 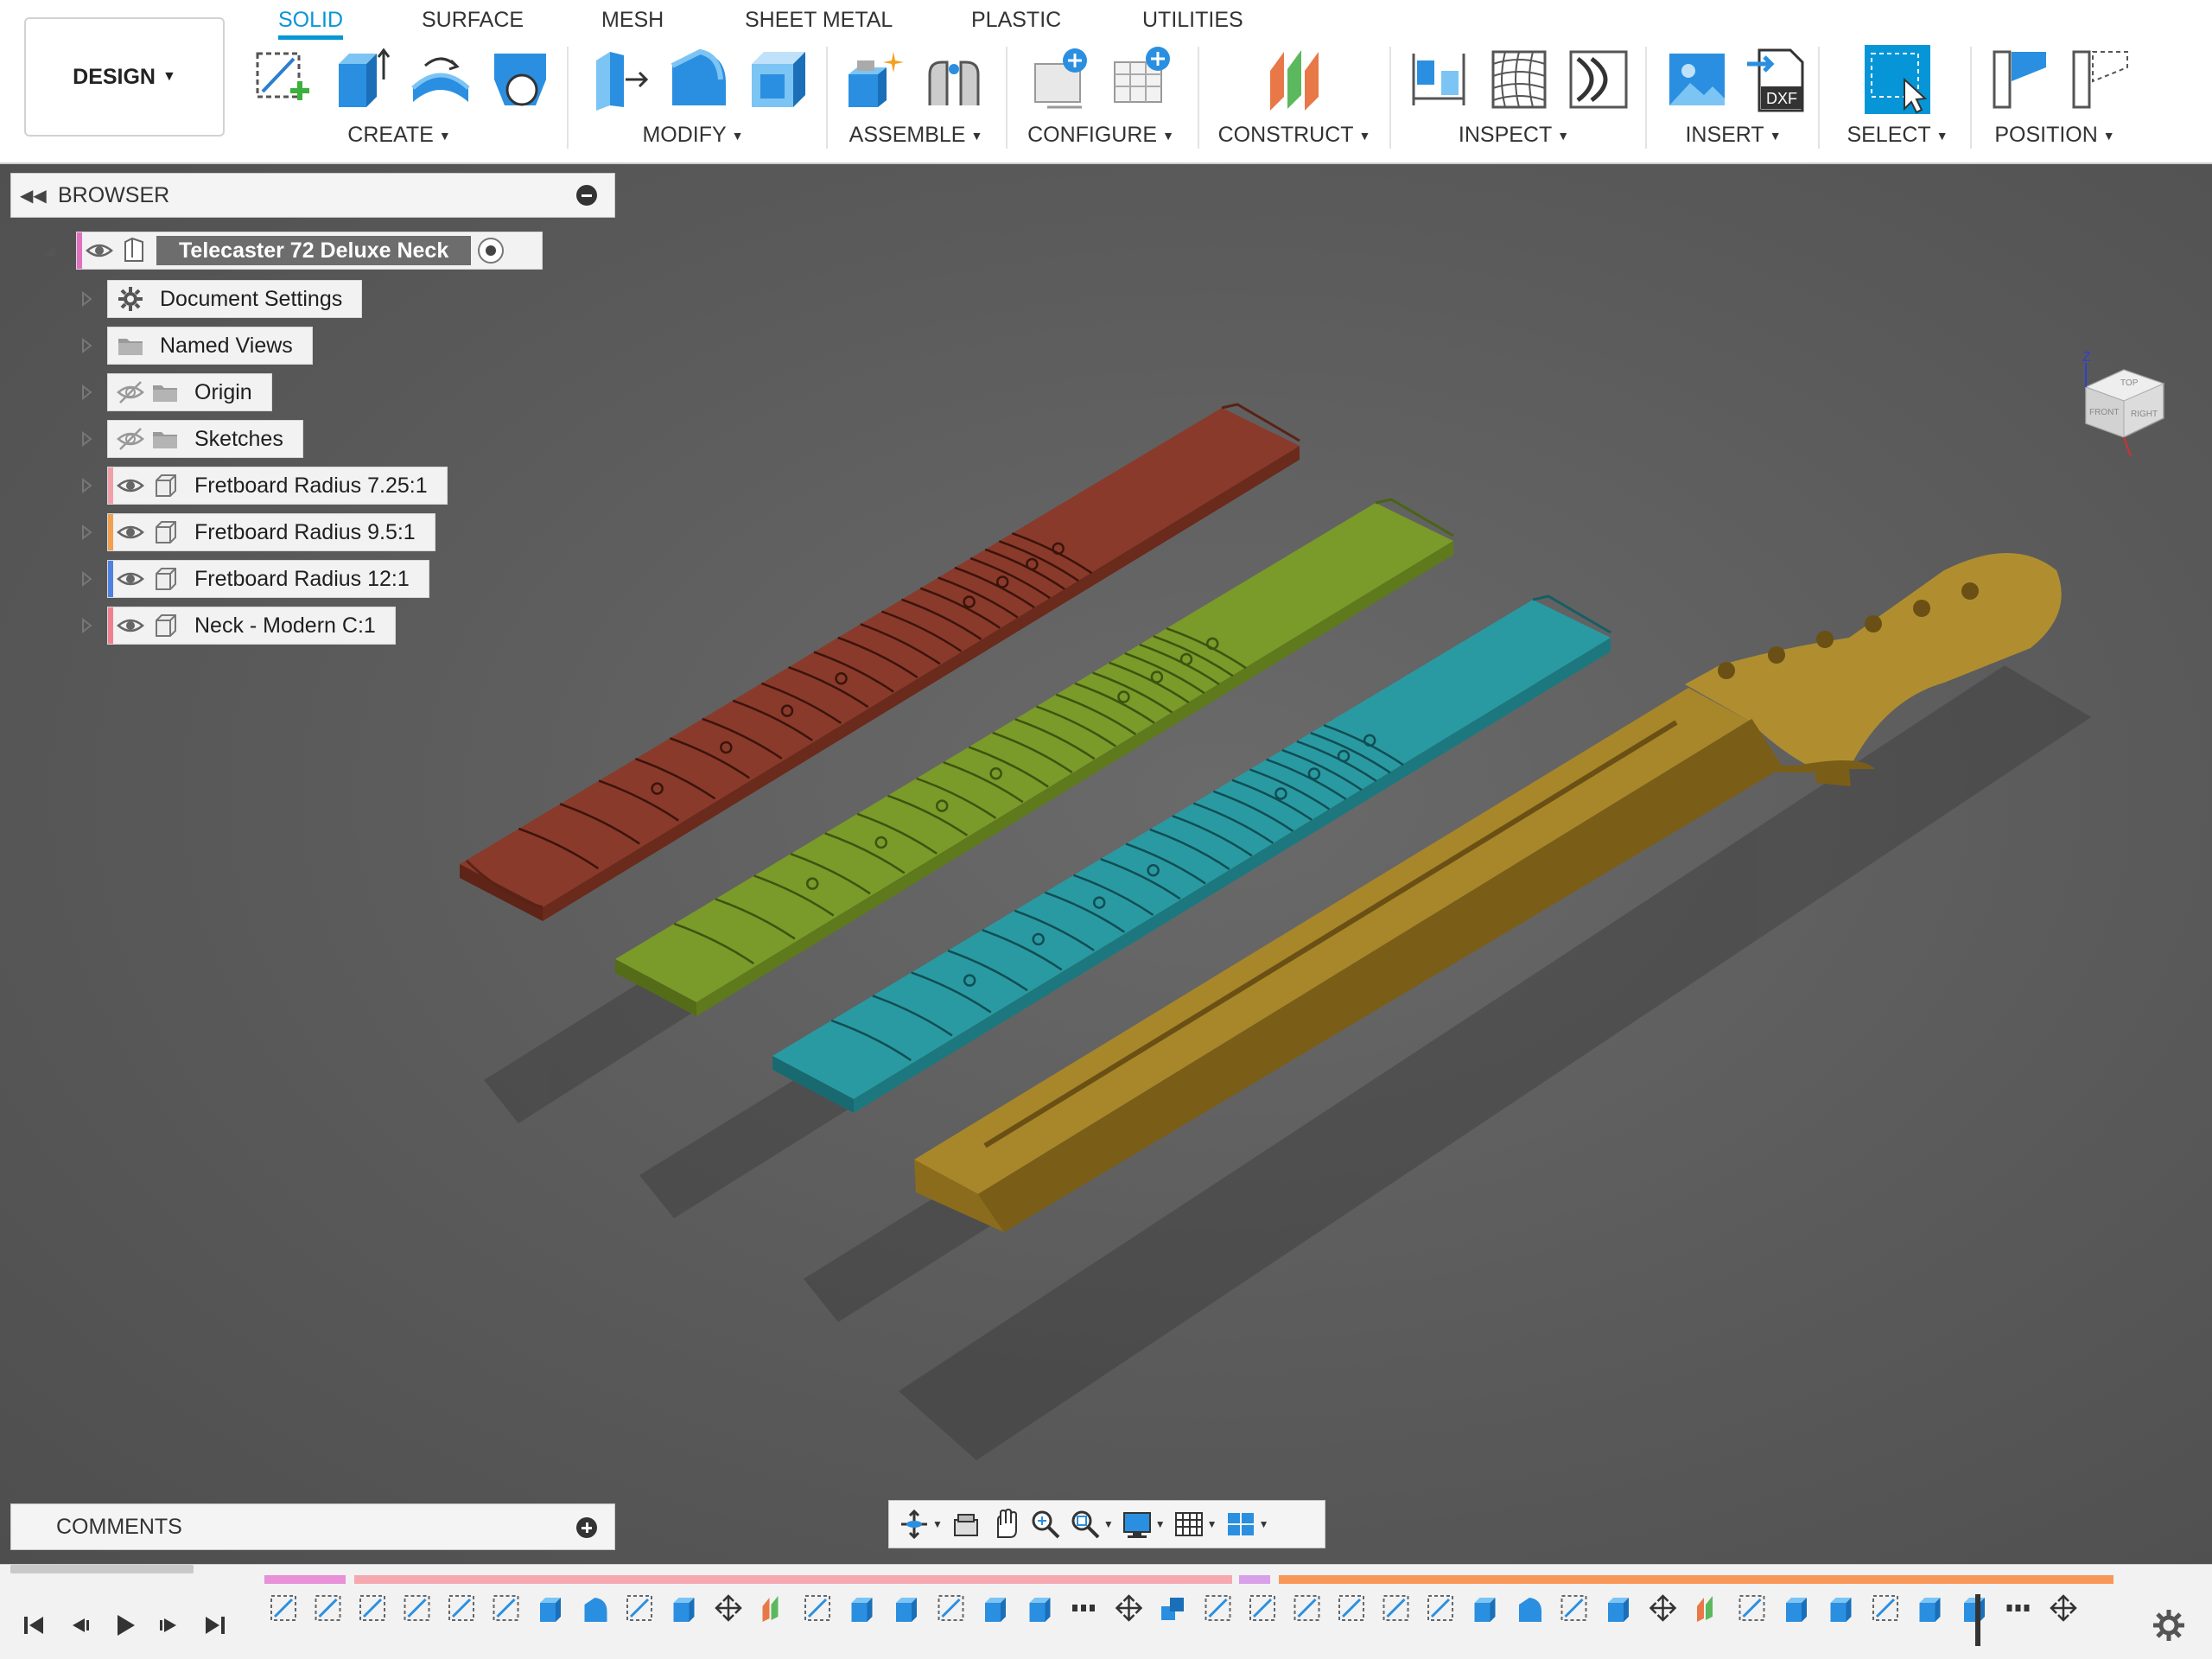 What do you see at coordinates (920, 1524) in the screenshot?
I see `orbit-icon: ▼` at bounding box center [920, 1524].